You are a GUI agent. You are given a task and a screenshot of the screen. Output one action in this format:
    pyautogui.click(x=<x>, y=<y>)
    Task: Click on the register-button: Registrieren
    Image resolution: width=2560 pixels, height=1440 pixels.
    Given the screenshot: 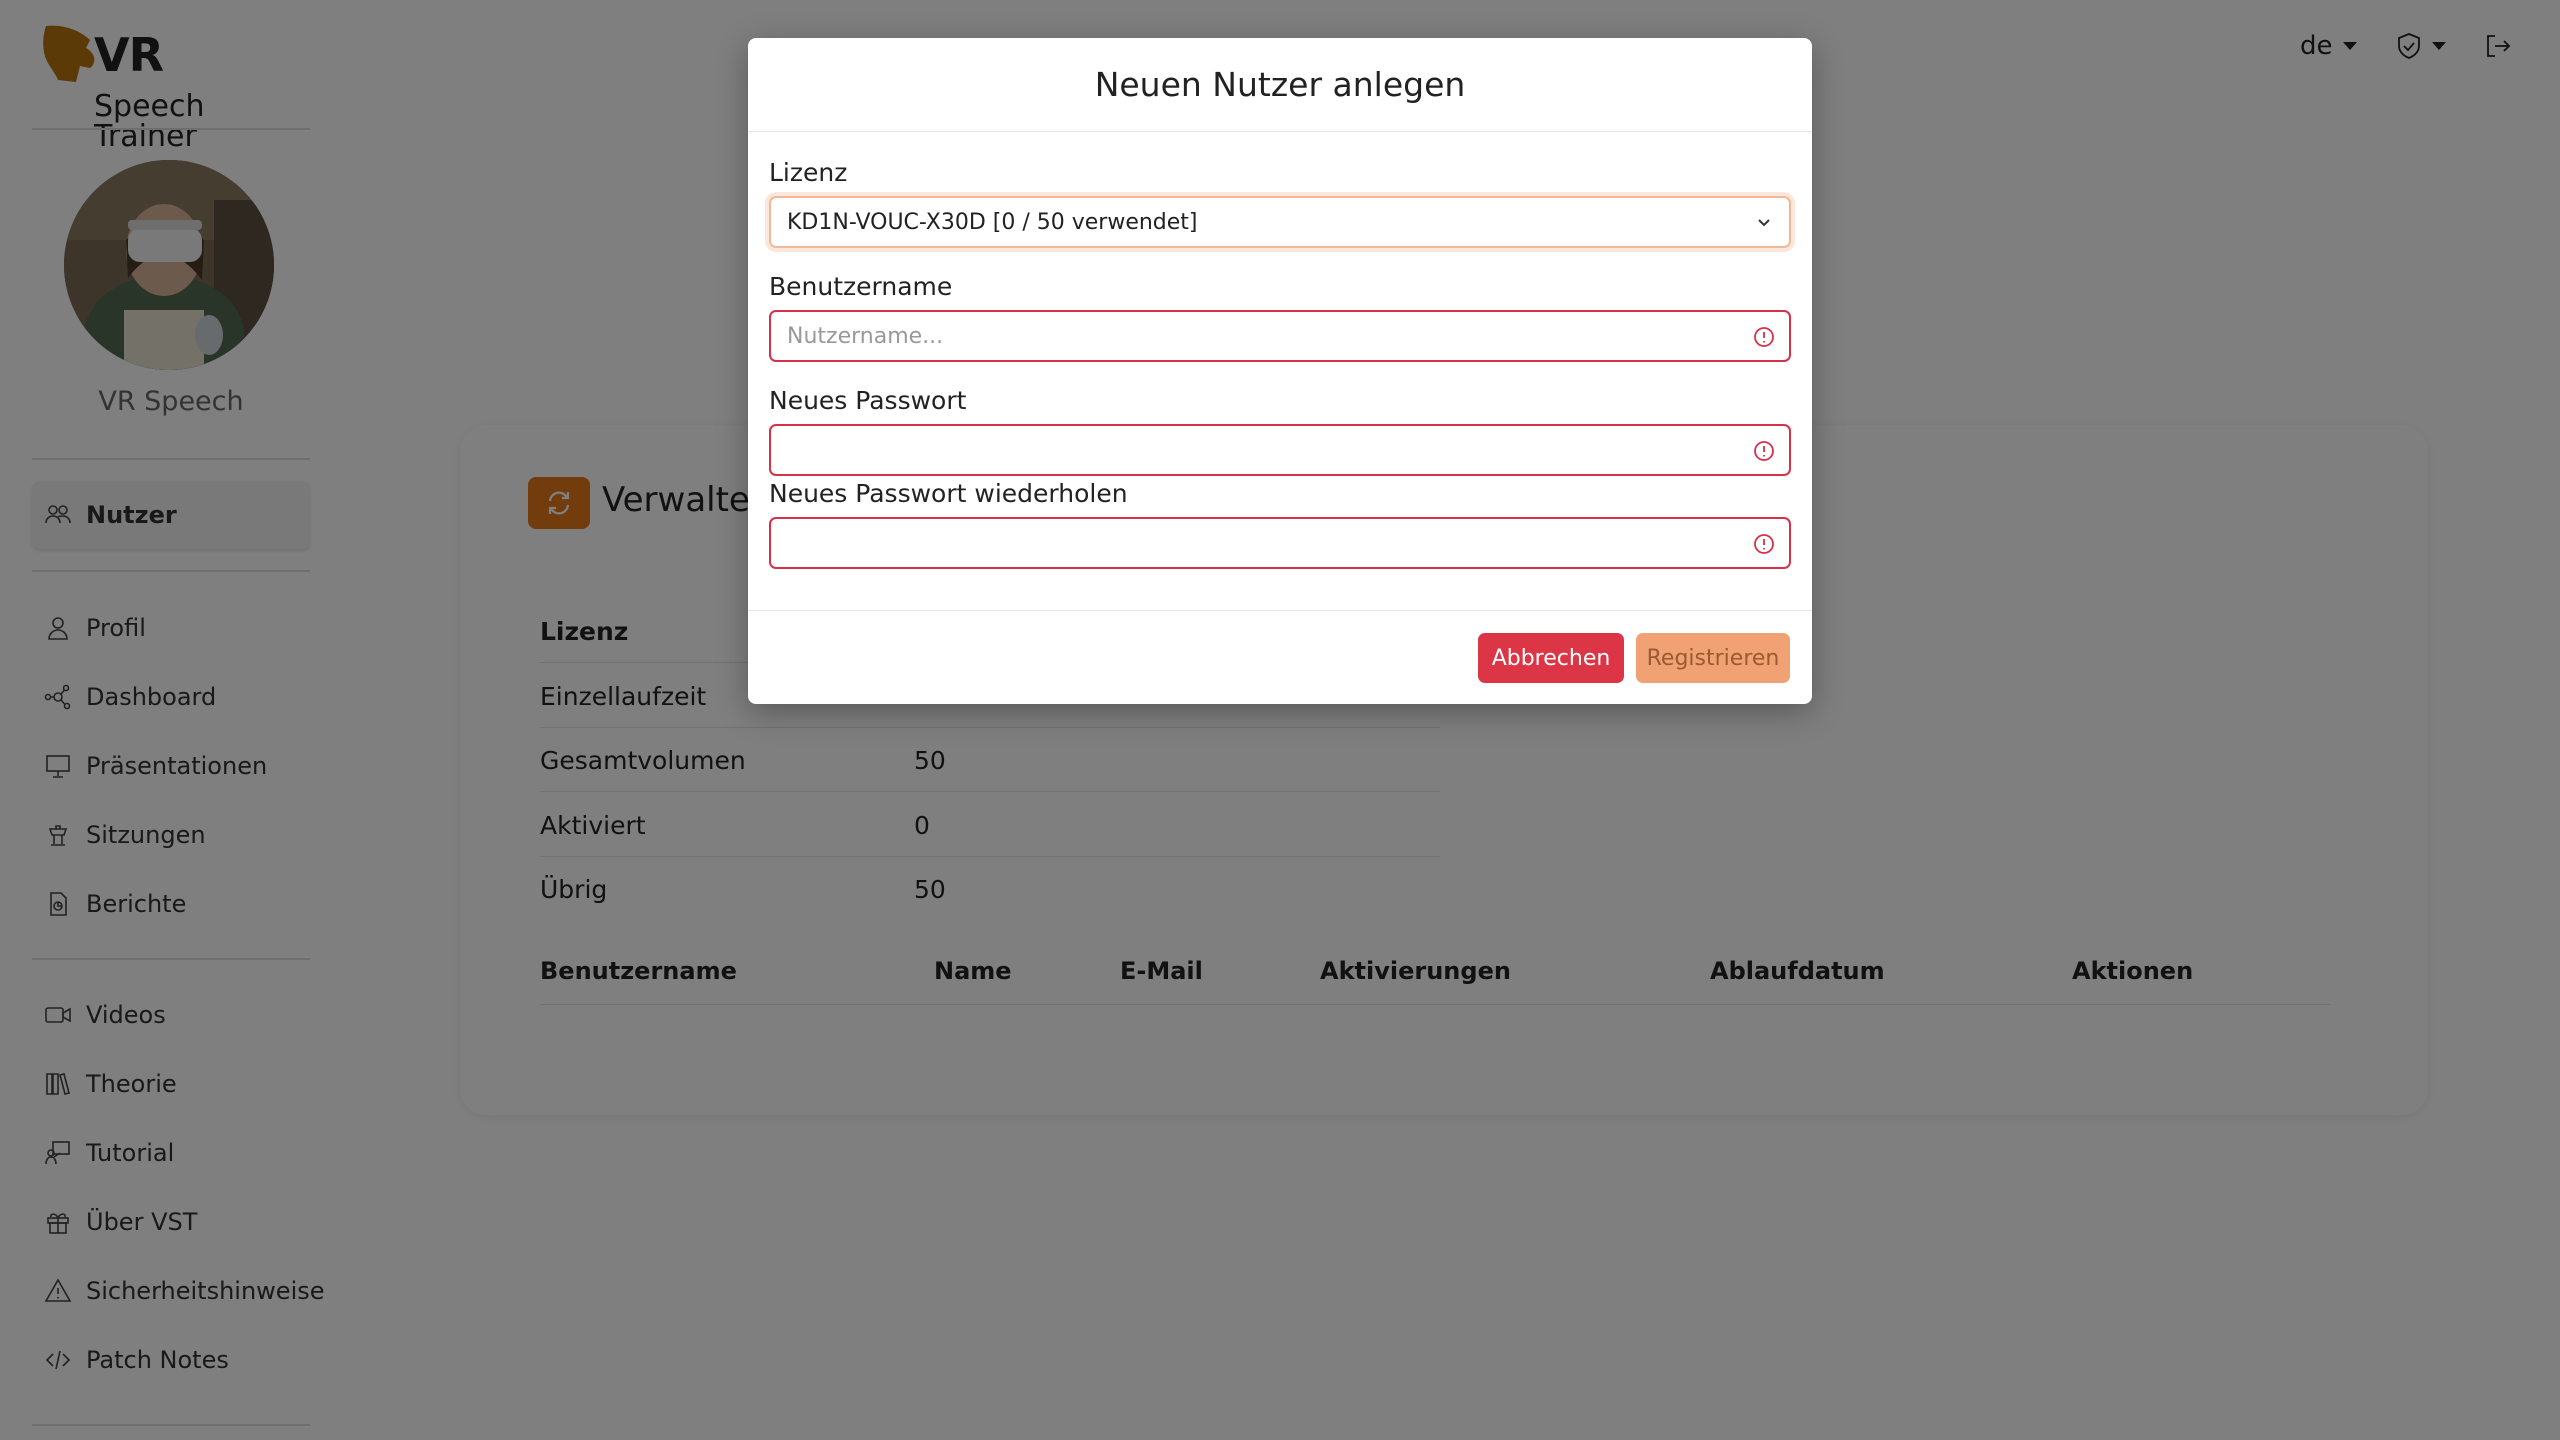 What is the action you would take?
    pyautogui.click(x=1713, y=658)
    